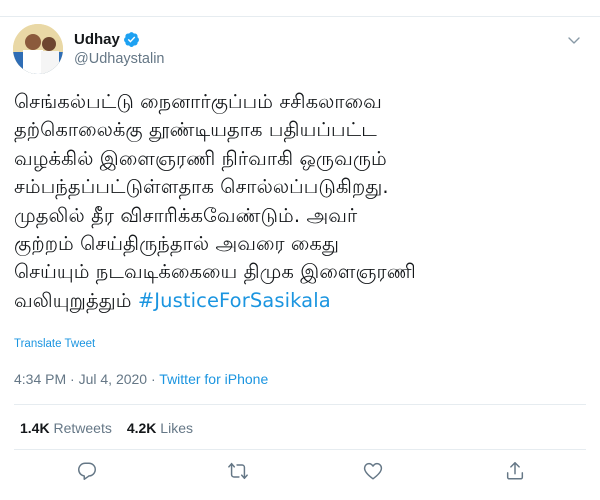 The height and width of the screenshot is (500, 600). I want to click on tweet-text-fragment: வலியுறுத்தும், so click(76, 300).